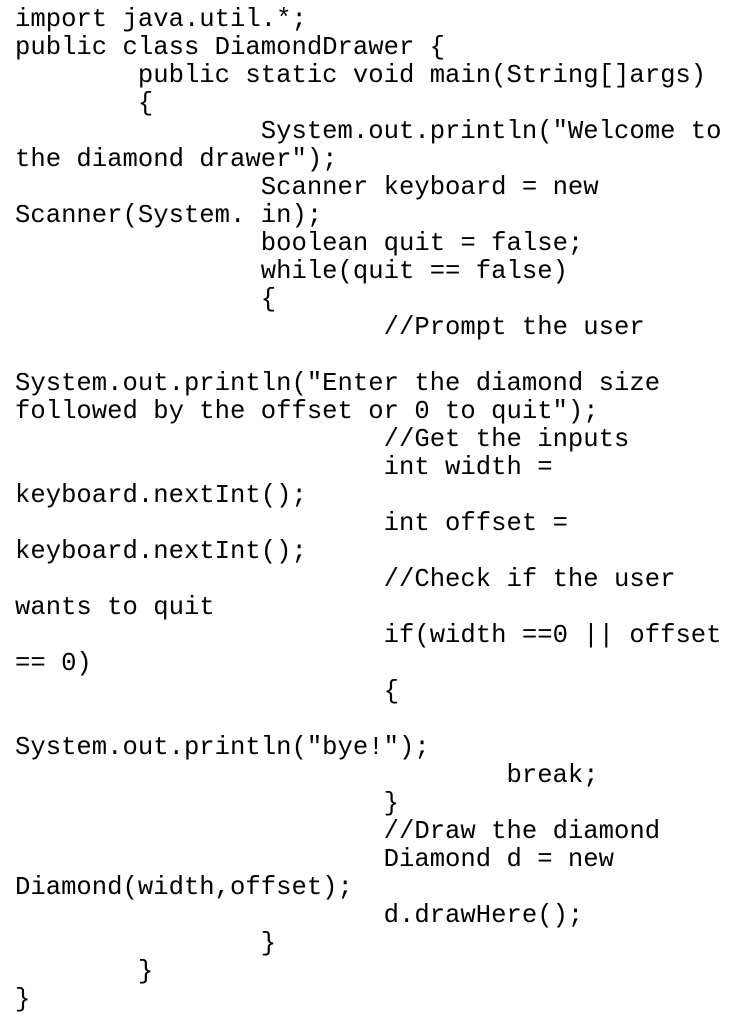 This screenshot has width=746, height=1024. I want to click on code-line: int offset = keyboard.nextInt();, so click(299, 537).